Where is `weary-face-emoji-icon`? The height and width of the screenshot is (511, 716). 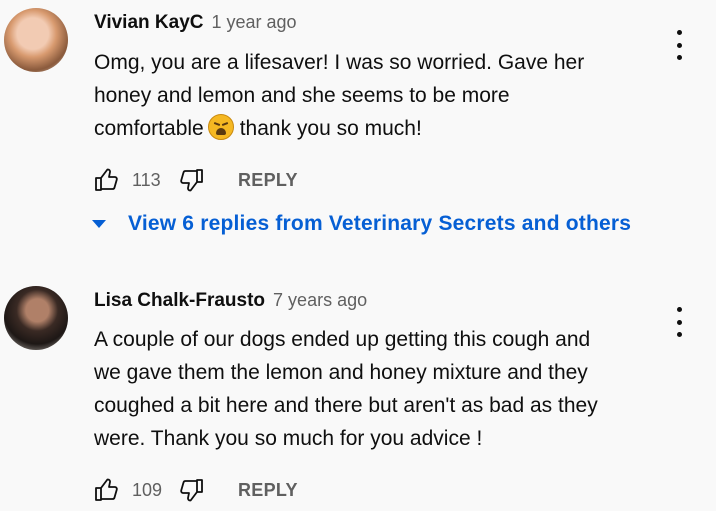 weary-face-emoji-icon is located at coordinates (220, 127).